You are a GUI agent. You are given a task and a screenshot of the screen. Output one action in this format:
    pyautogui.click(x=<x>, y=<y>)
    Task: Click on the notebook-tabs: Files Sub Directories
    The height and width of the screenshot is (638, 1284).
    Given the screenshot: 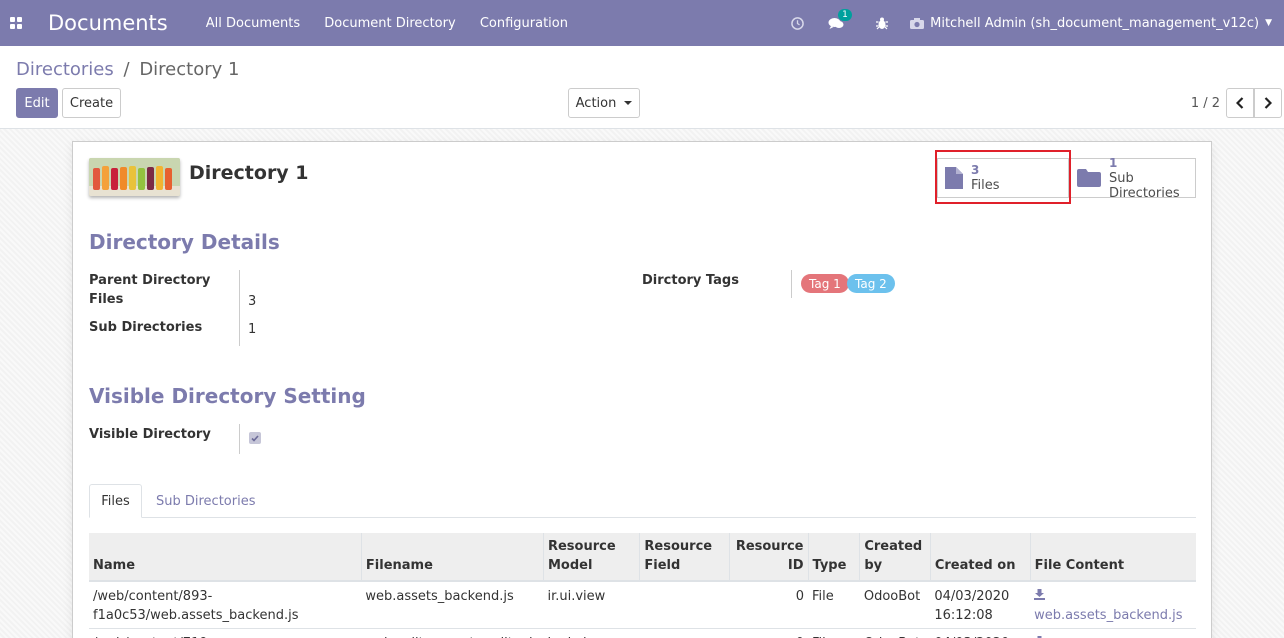 What is the action you would take?
    pyautogui.click(x=642, y=501)
    